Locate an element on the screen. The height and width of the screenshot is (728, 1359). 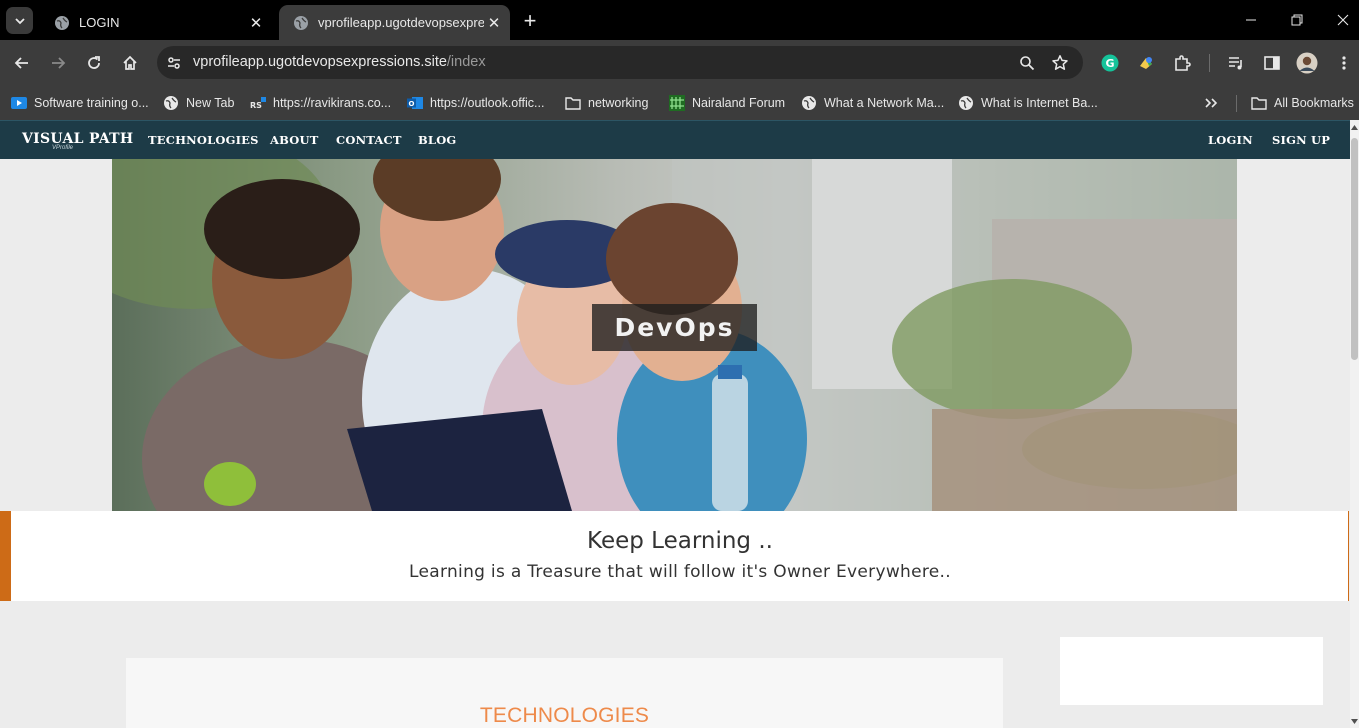
arrow-left-icon is located at coordinates (21, 63).